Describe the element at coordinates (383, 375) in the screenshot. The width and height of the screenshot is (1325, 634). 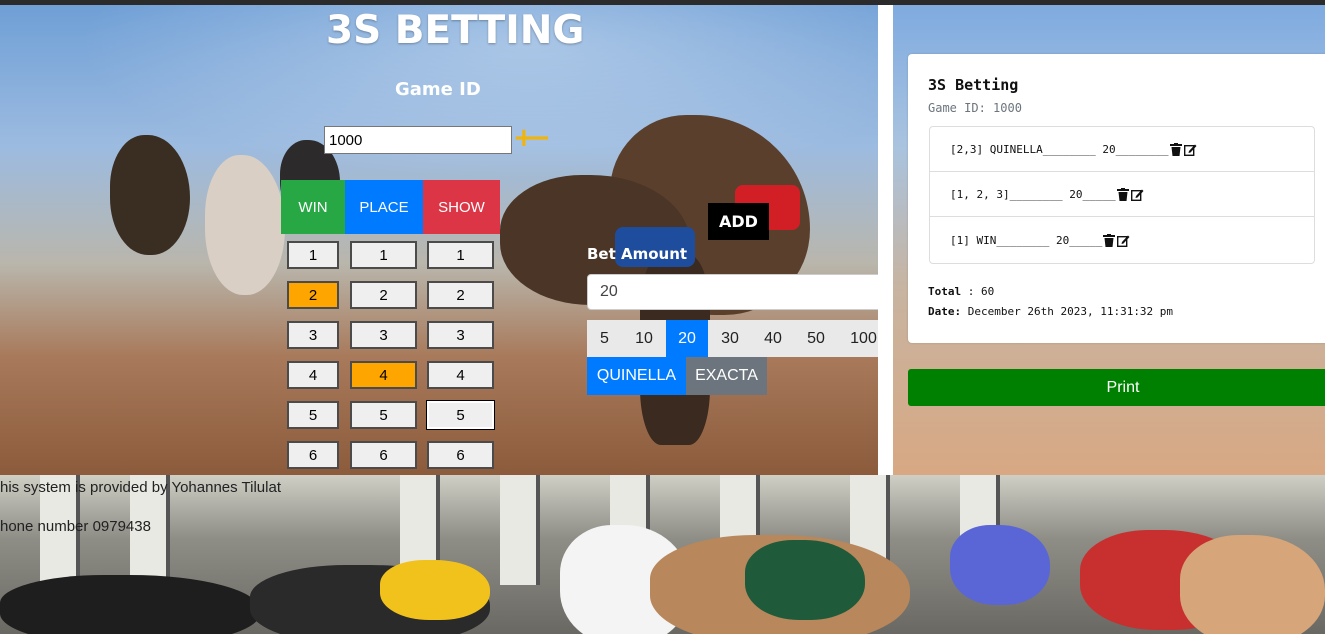
I see `place-number-button: 4` at that location.